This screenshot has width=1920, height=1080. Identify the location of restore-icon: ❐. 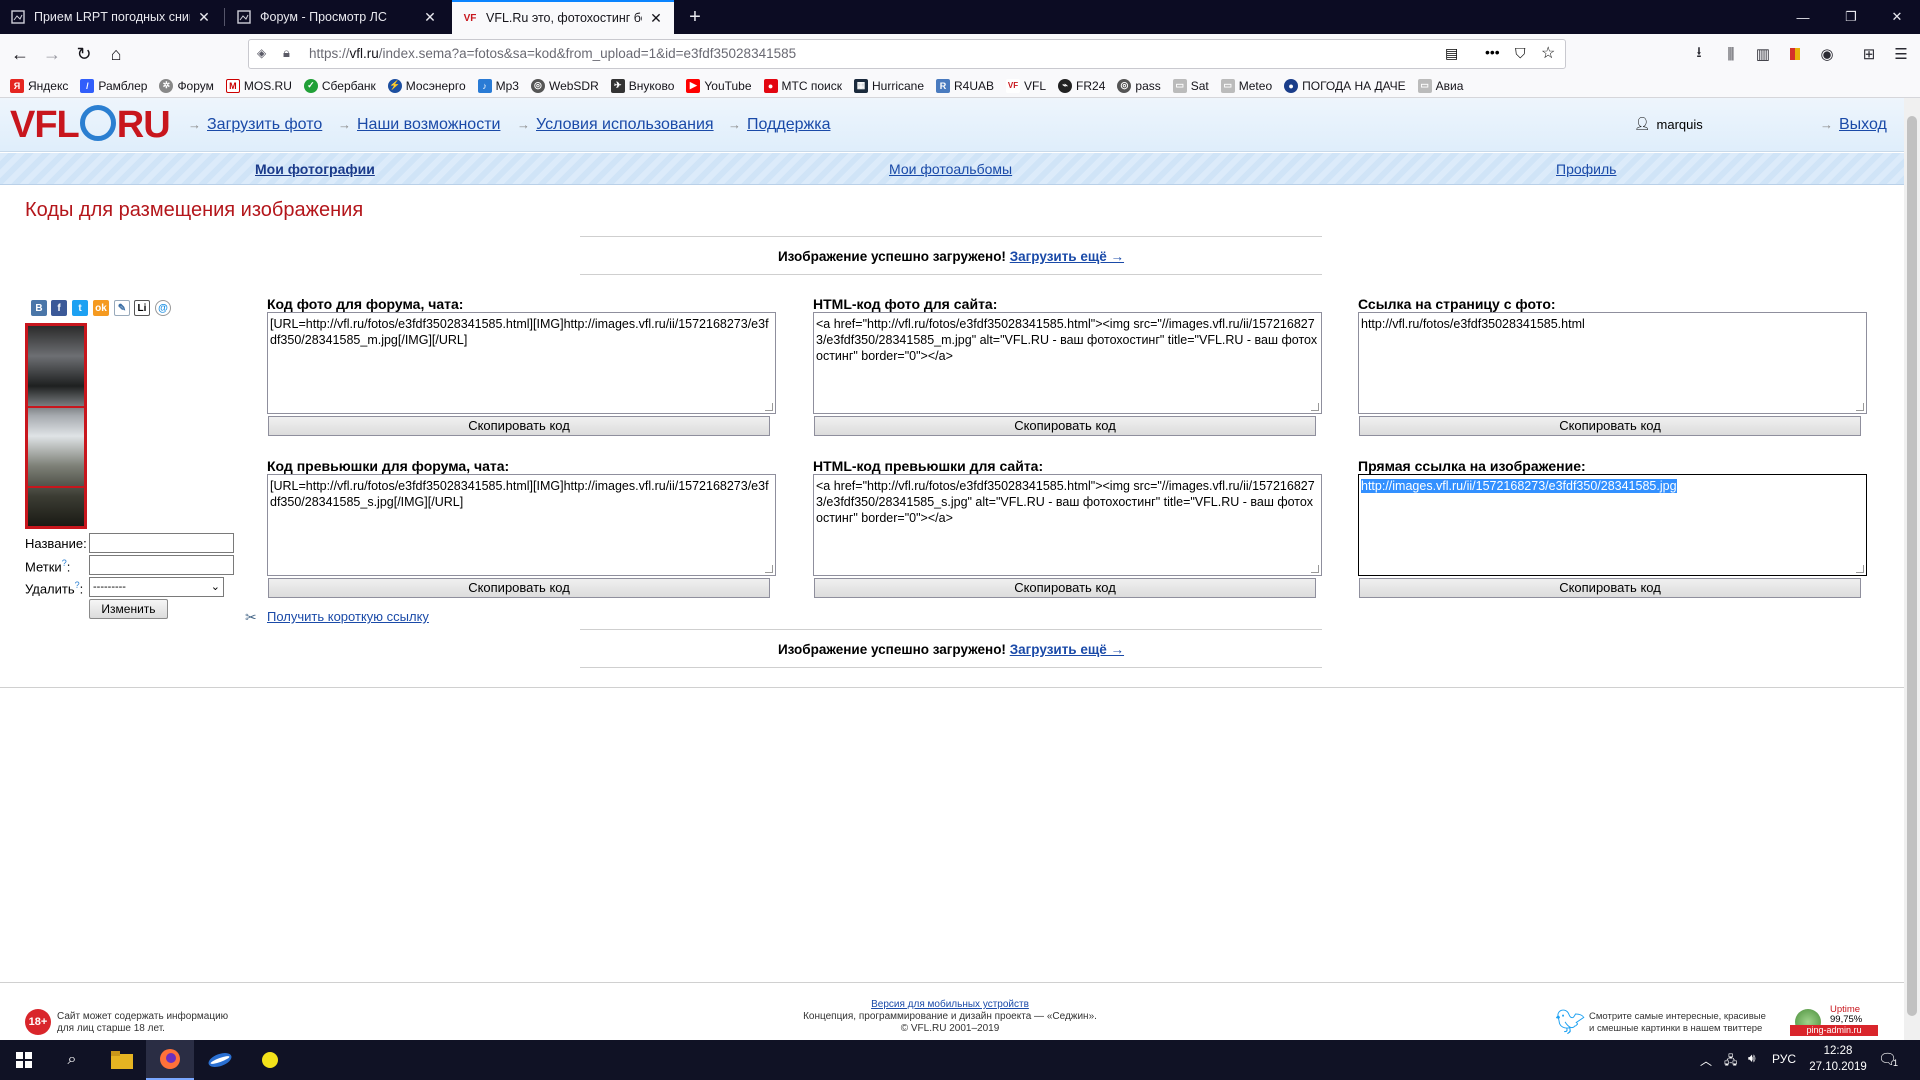
(1851, 17).